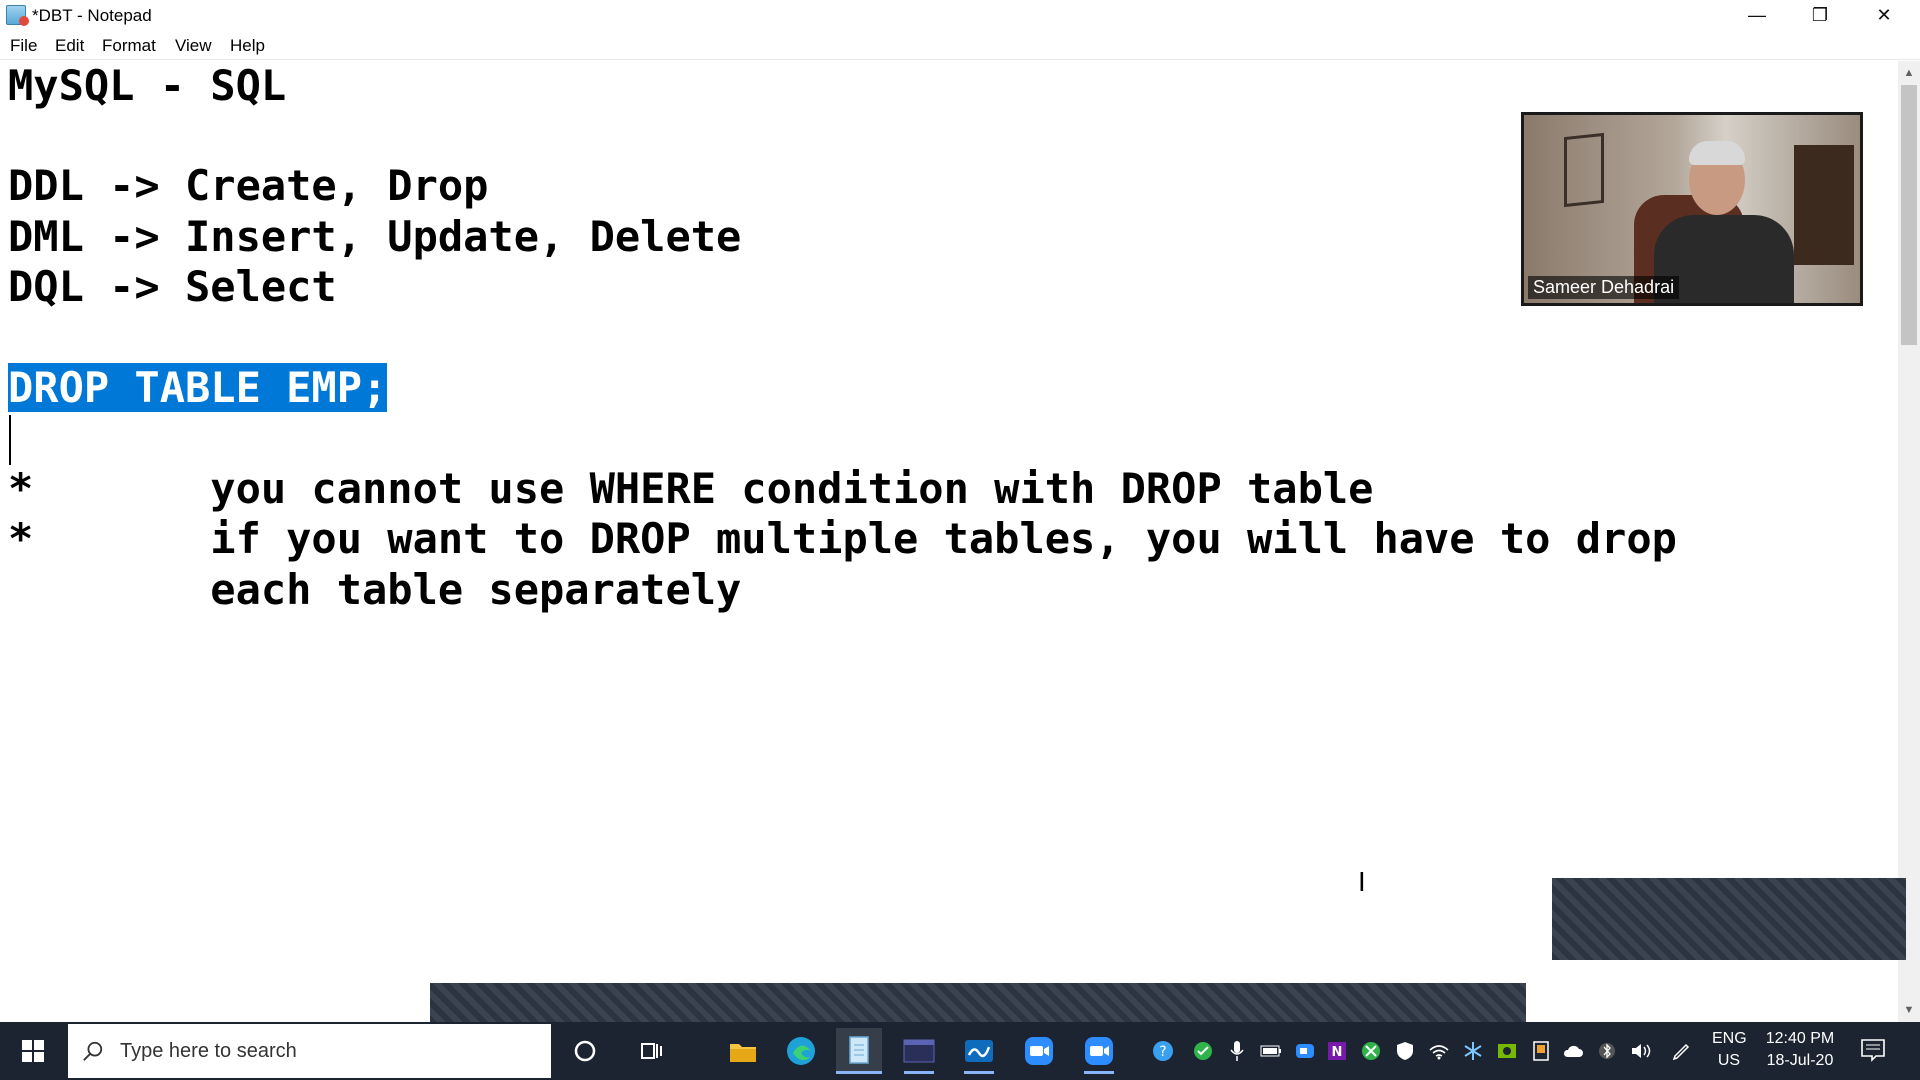  I want to click on notepad-app-icon, so click(17, 15).